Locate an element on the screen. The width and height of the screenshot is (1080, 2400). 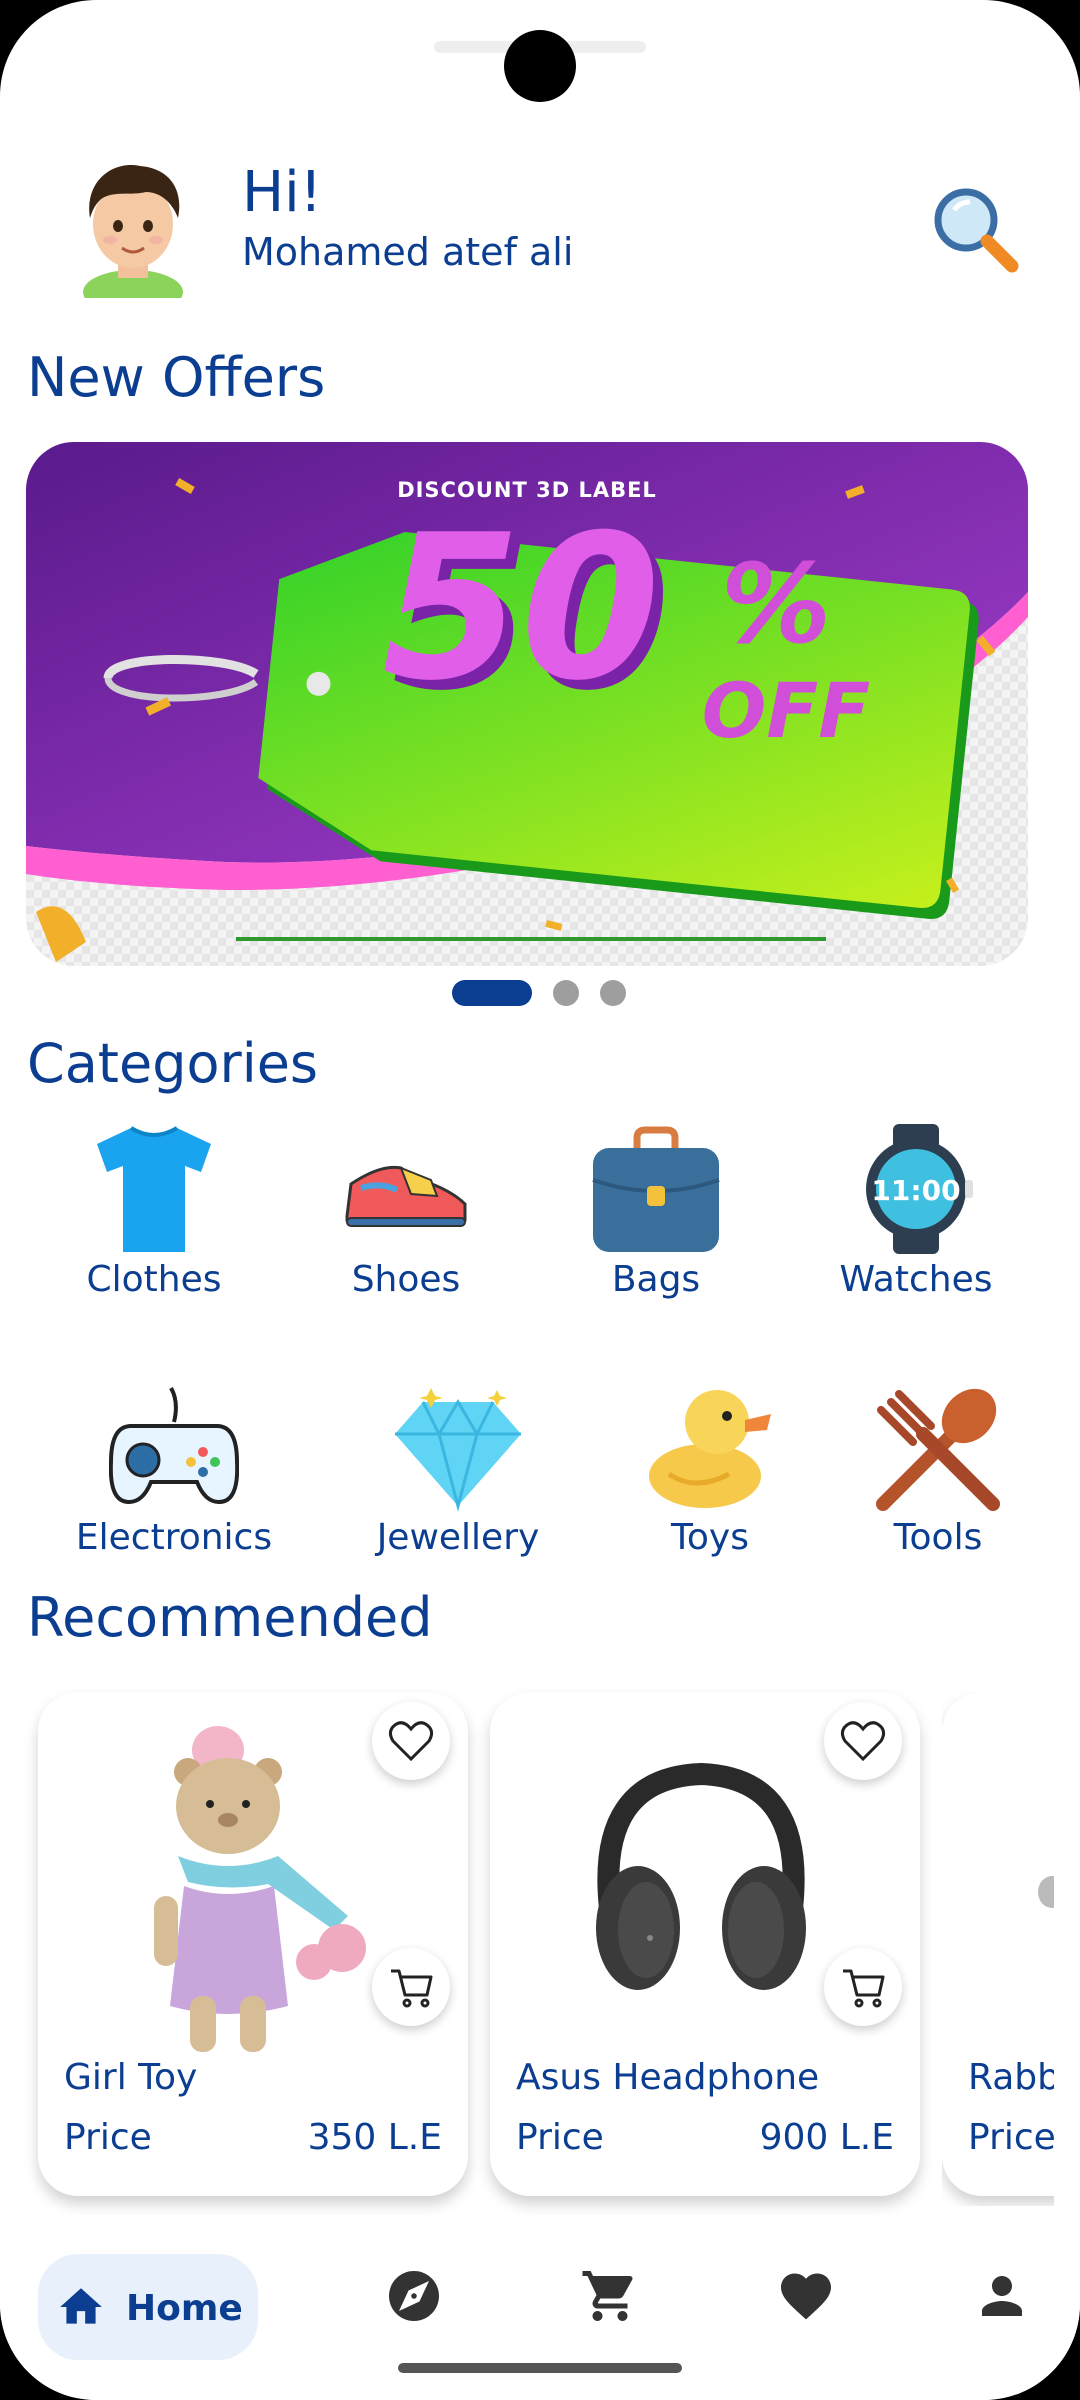
compass-icon is located at coordinates (414, 2296).